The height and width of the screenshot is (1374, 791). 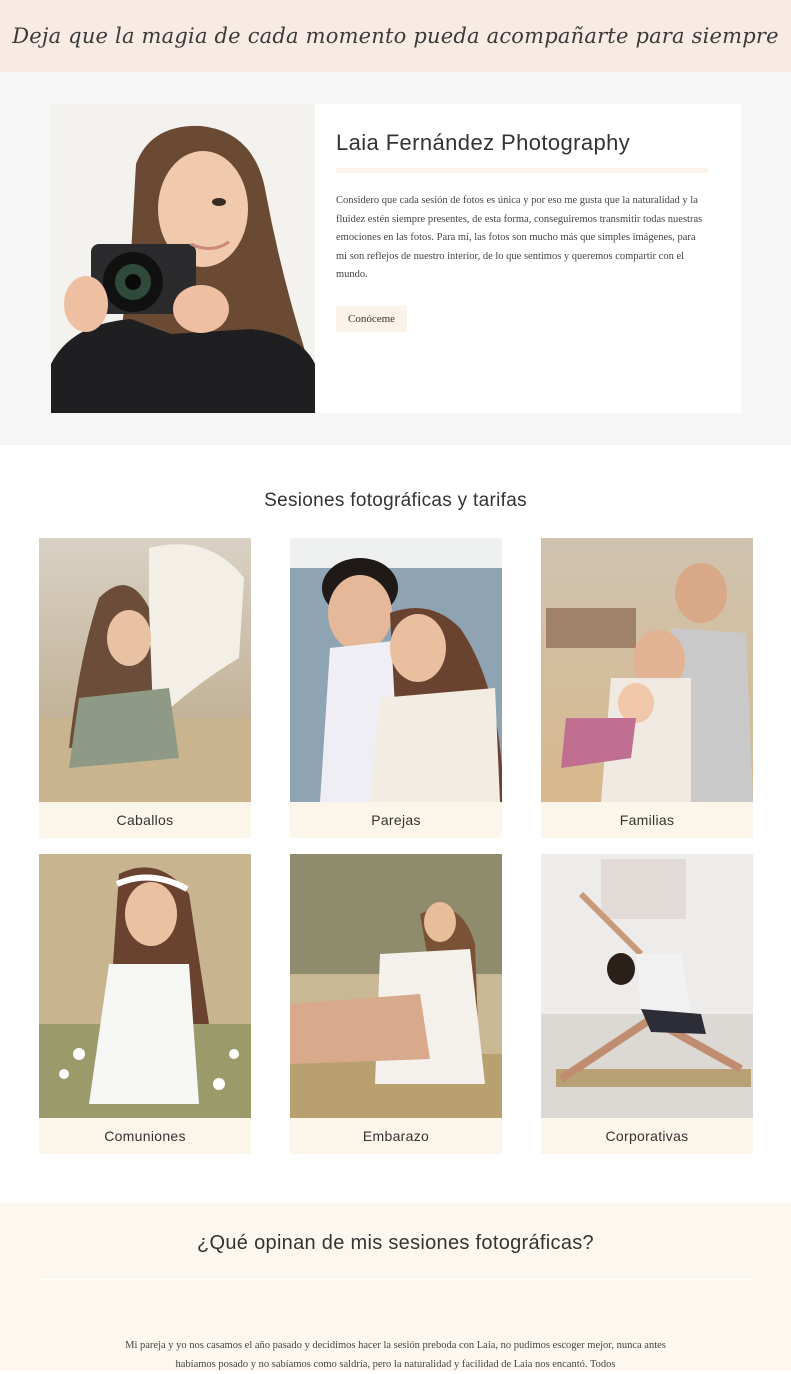 I want to click on meet-me-button: Conóceme, so click(x=372, y=319).